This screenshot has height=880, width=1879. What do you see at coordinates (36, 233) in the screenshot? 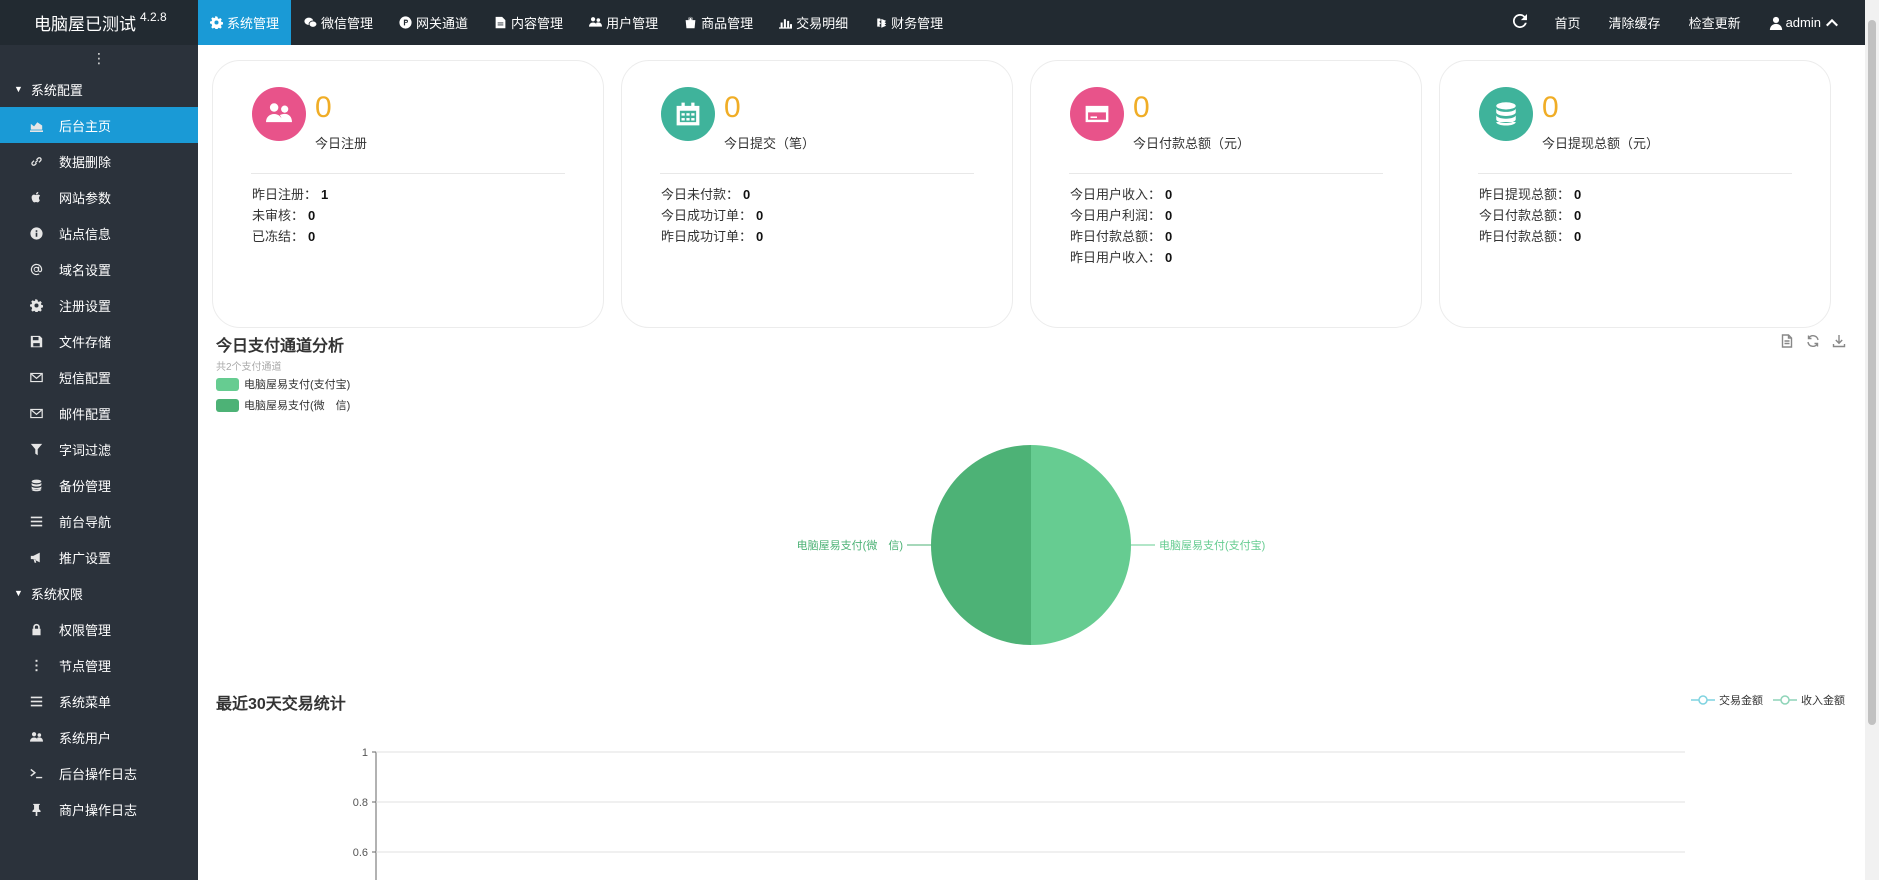
I see `info-icon` at bounding box center [36, 233].